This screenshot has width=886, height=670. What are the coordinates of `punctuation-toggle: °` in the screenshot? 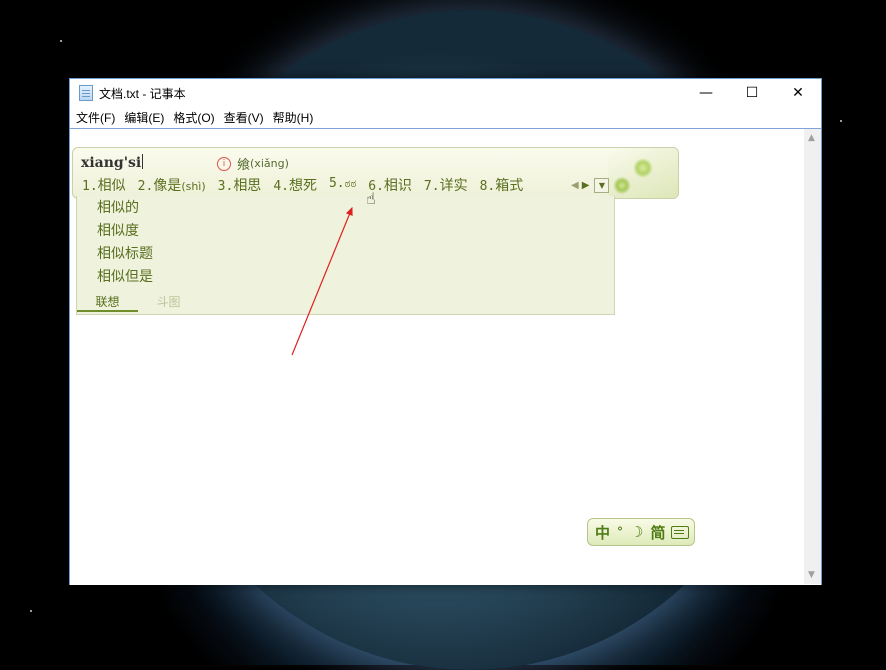 It's located at (620, 532).